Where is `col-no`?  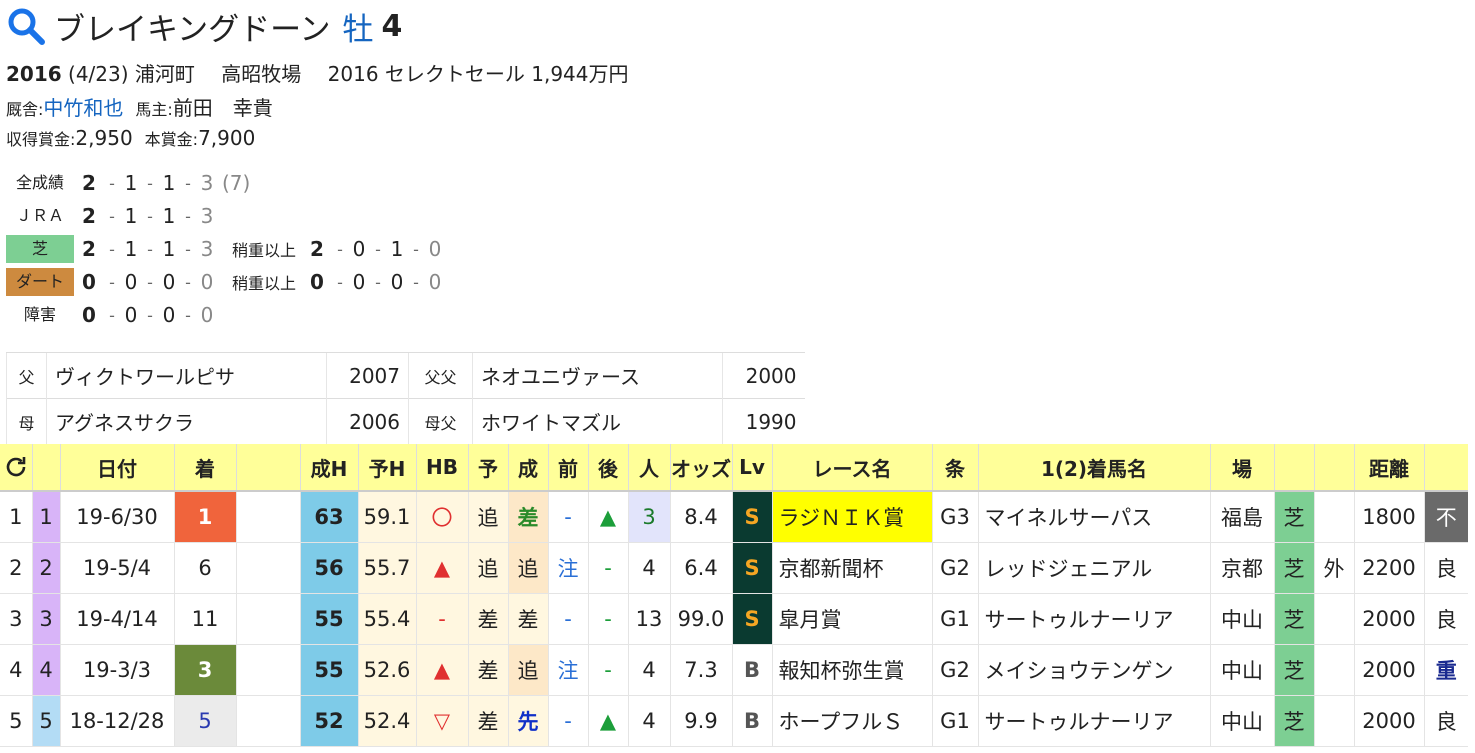
col-no is located at coordinates (45, 468).